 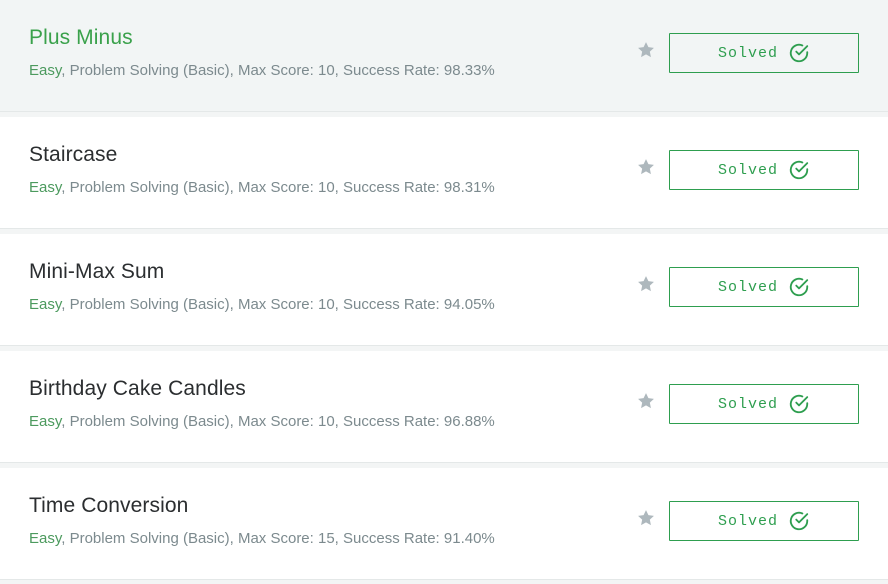 I want to click on challenge-title: Staircase, so click(x=73, y=155).